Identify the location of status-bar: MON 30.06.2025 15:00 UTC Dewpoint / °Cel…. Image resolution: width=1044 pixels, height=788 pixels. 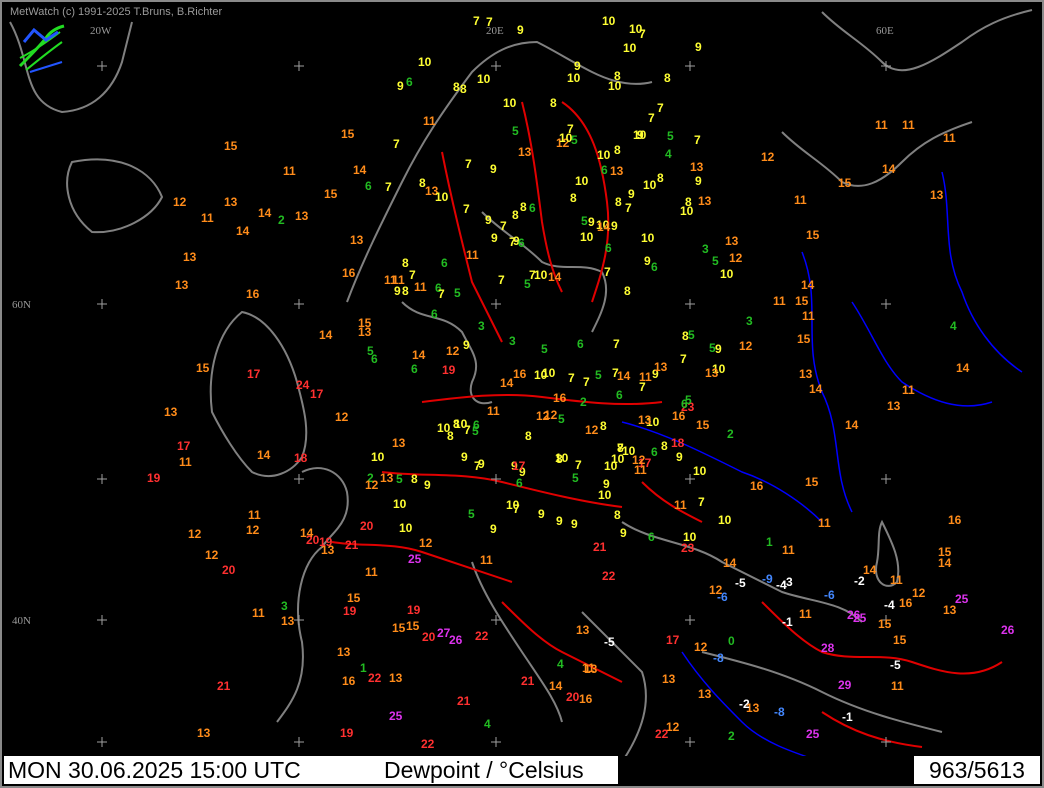
(522, 771).